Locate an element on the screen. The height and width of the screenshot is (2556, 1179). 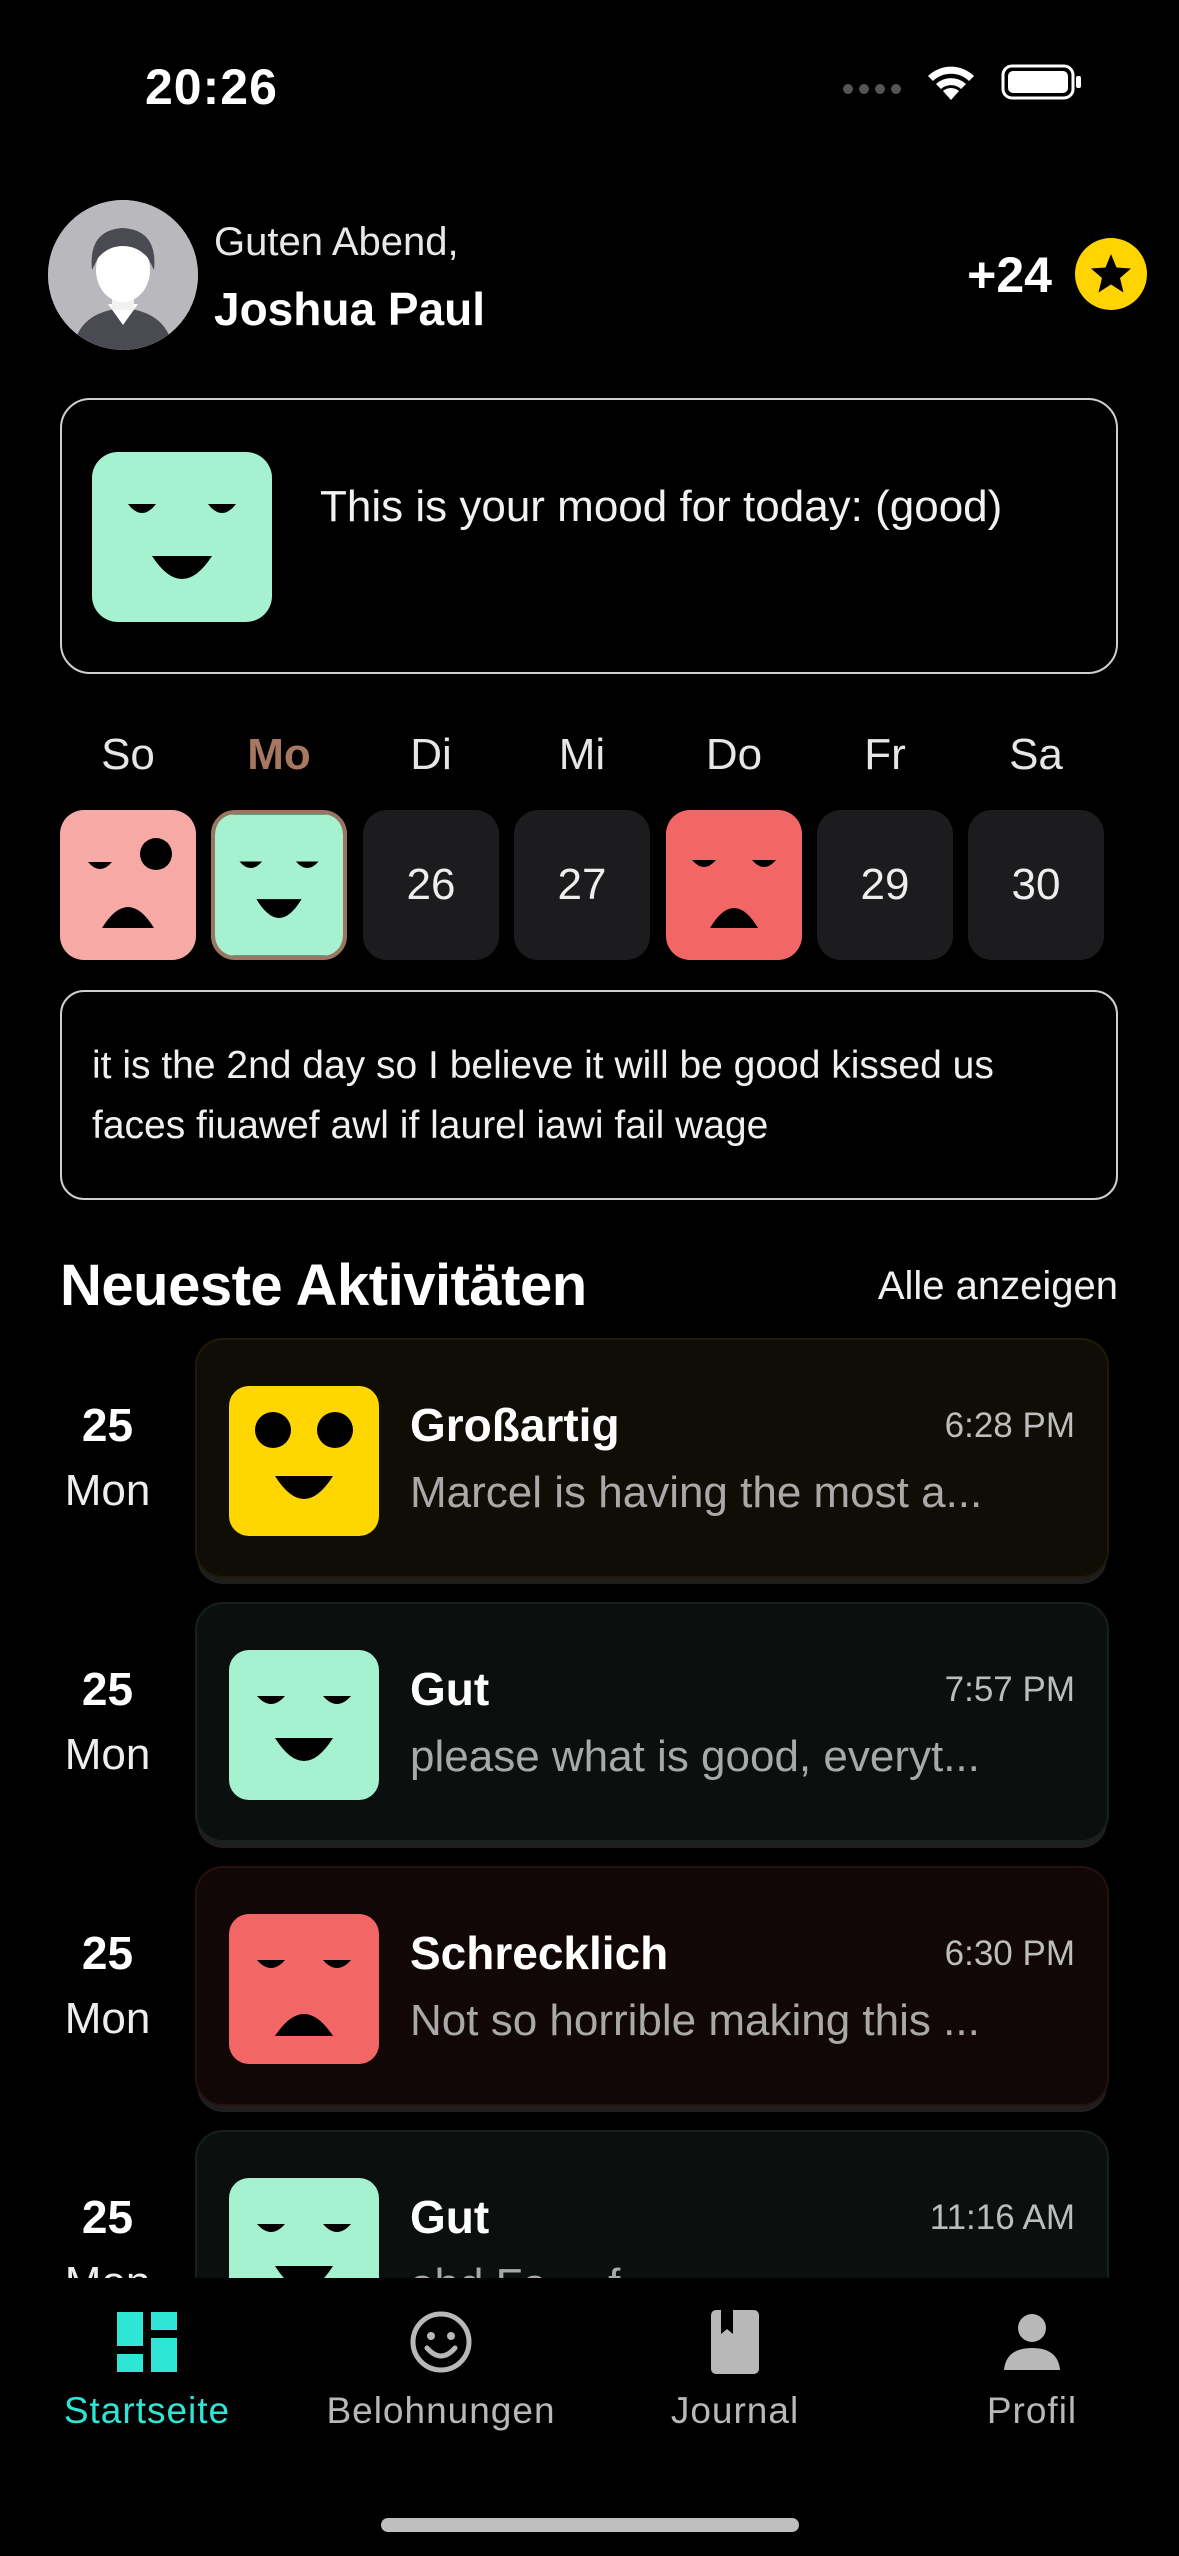
sad-mood-face-icon is located at coordinates (128, 885).